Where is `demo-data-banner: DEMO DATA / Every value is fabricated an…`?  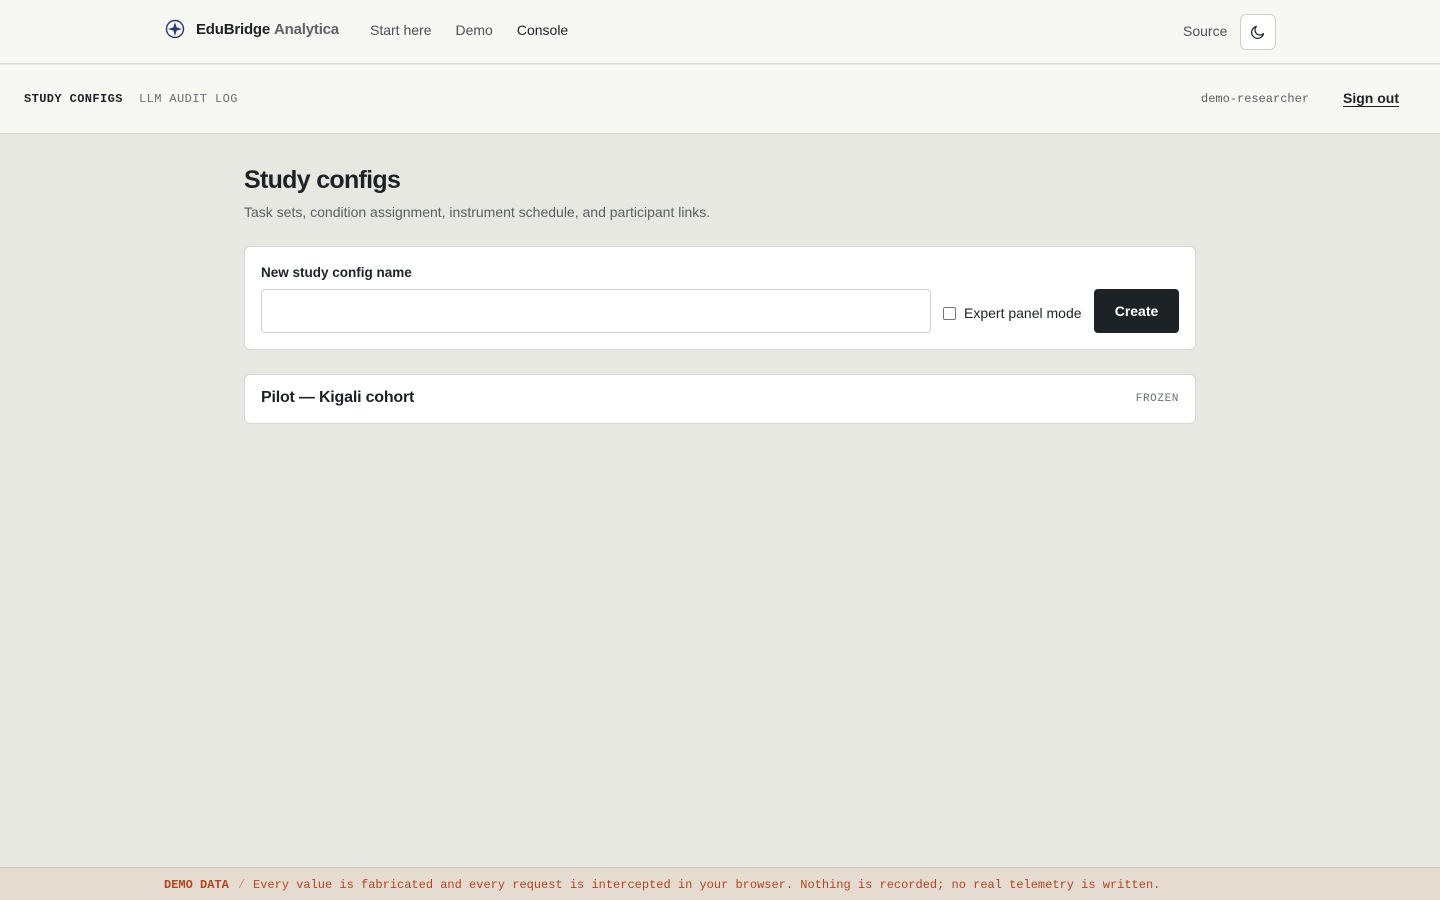 demo-data-banner: DEMO DATA / Every value is fabricated an… is located at coordinates (720, 883).